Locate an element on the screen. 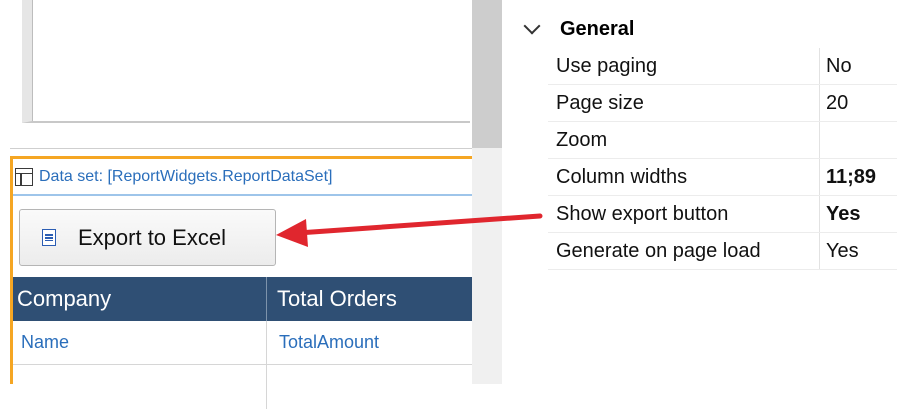  property-row-column-widths: Column widths 11;89 is located at coordinates (722, 177).